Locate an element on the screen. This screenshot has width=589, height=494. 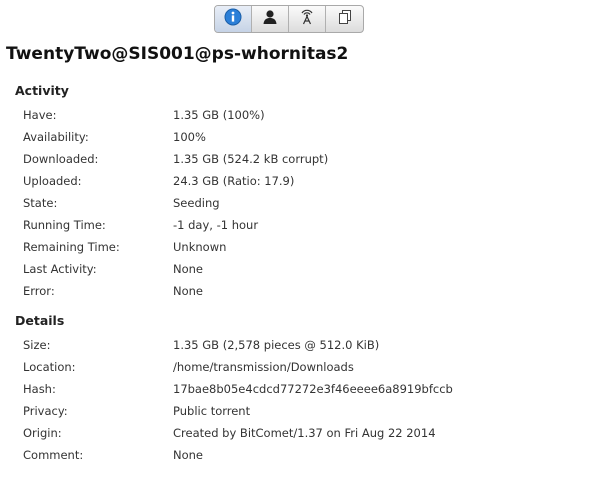
activity-row-last-activity: Last Activity: None is located at coordinates (294, 273).